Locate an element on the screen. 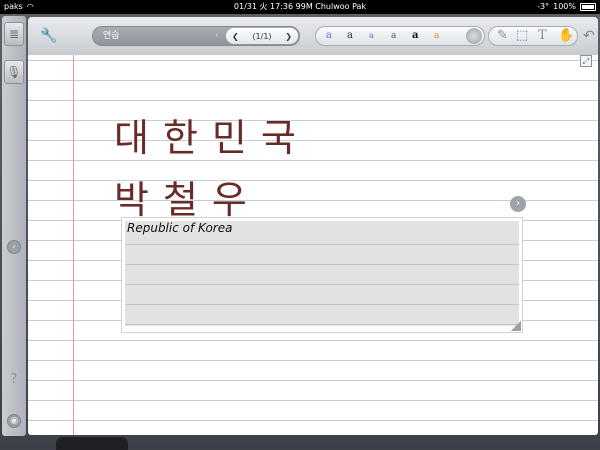  font-style-bar: a a a a a a is located at coordinates (400, 36).